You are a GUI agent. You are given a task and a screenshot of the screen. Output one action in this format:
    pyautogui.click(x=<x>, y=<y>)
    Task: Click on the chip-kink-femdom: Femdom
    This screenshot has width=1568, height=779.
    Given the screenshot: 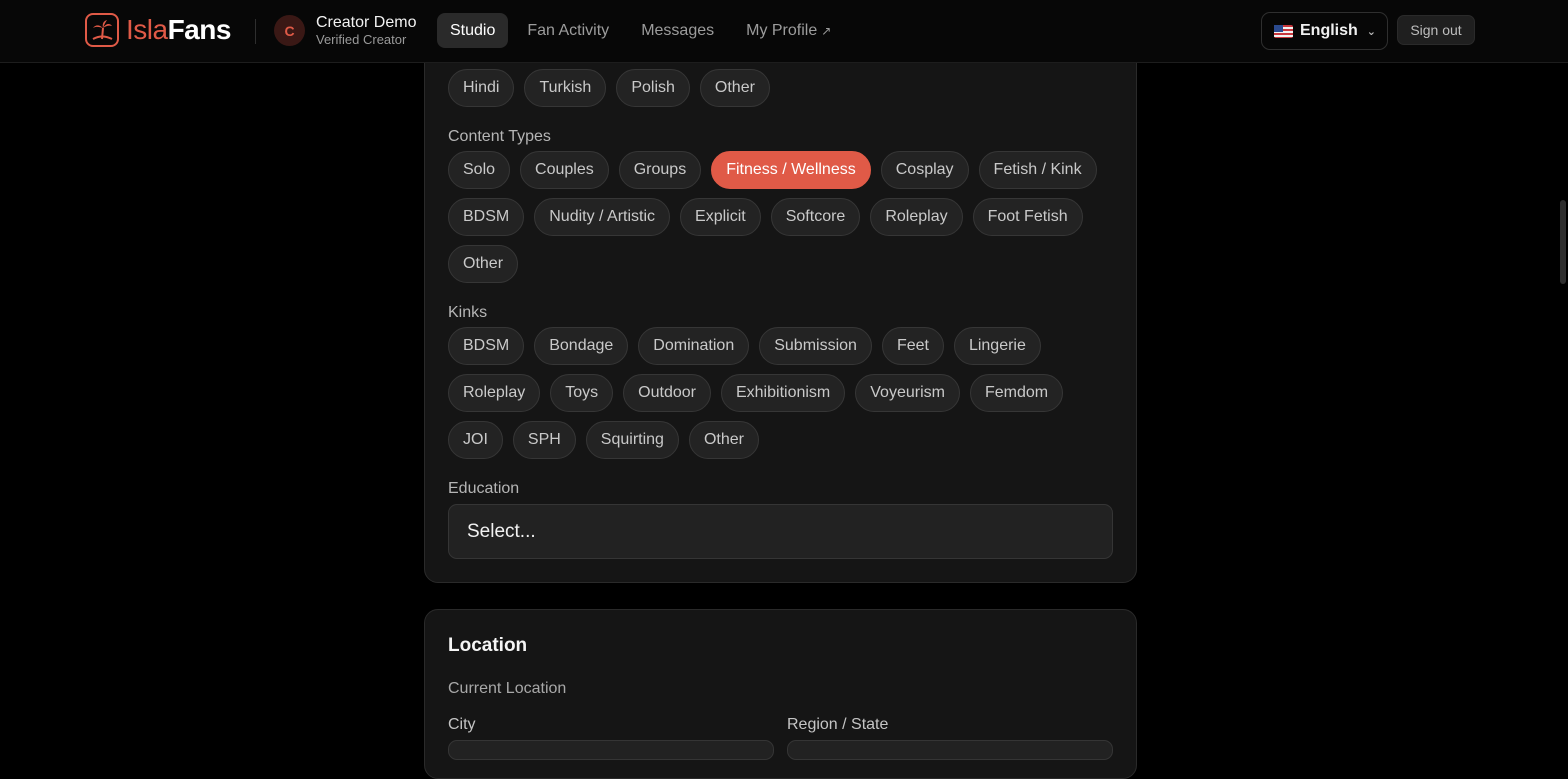 What is the action you would take?
    pyautogui.click(x=1016, y=393)
    